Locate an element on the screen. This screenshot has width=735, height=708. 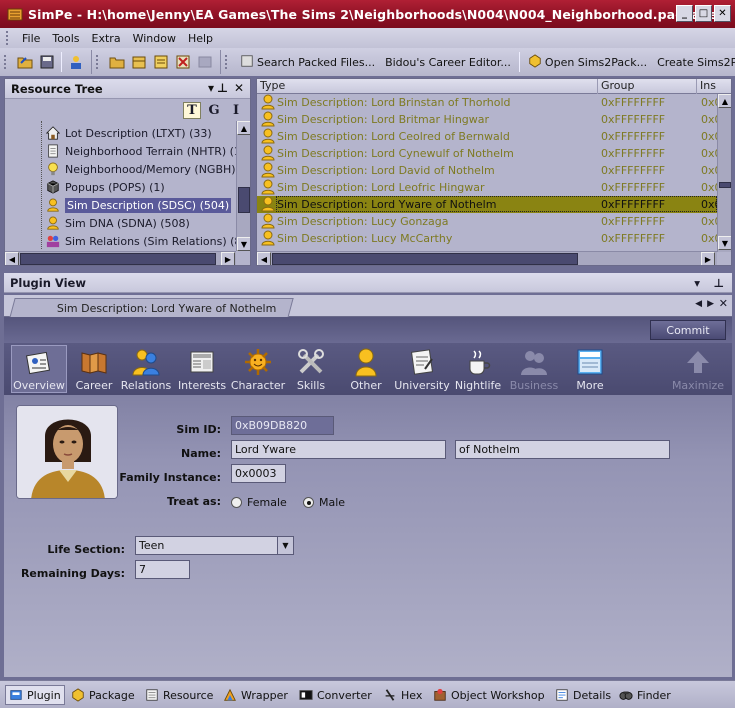
bottom-tab-converter: Converter is located at coordinates (335, 695).